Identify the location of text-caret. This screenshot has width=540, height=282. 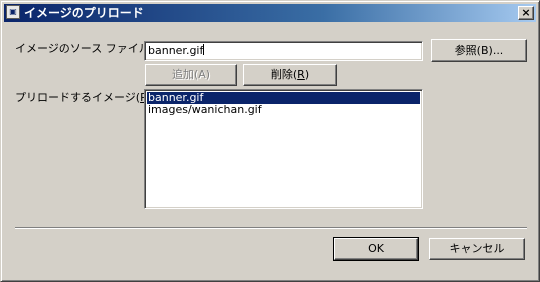
(204, 49).